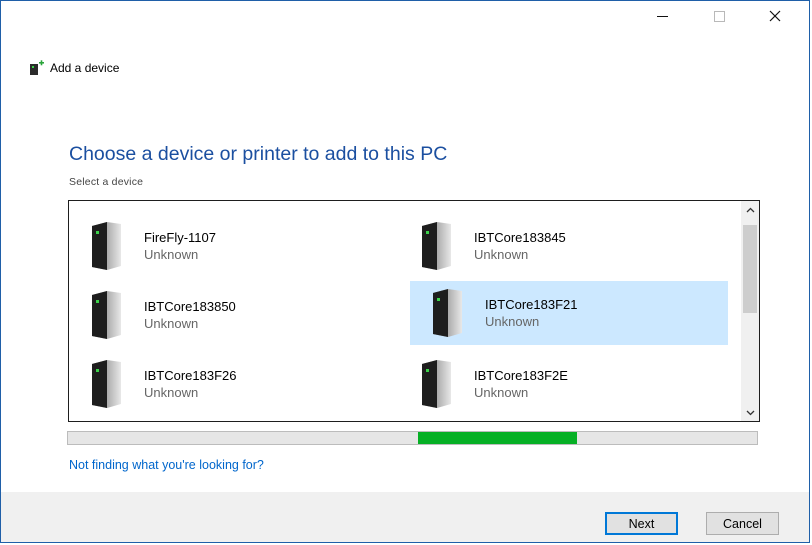 This screenshot has height=545, width=812. I want to click on device-item: IBTCore183845 Unknown, so click(558, 246).